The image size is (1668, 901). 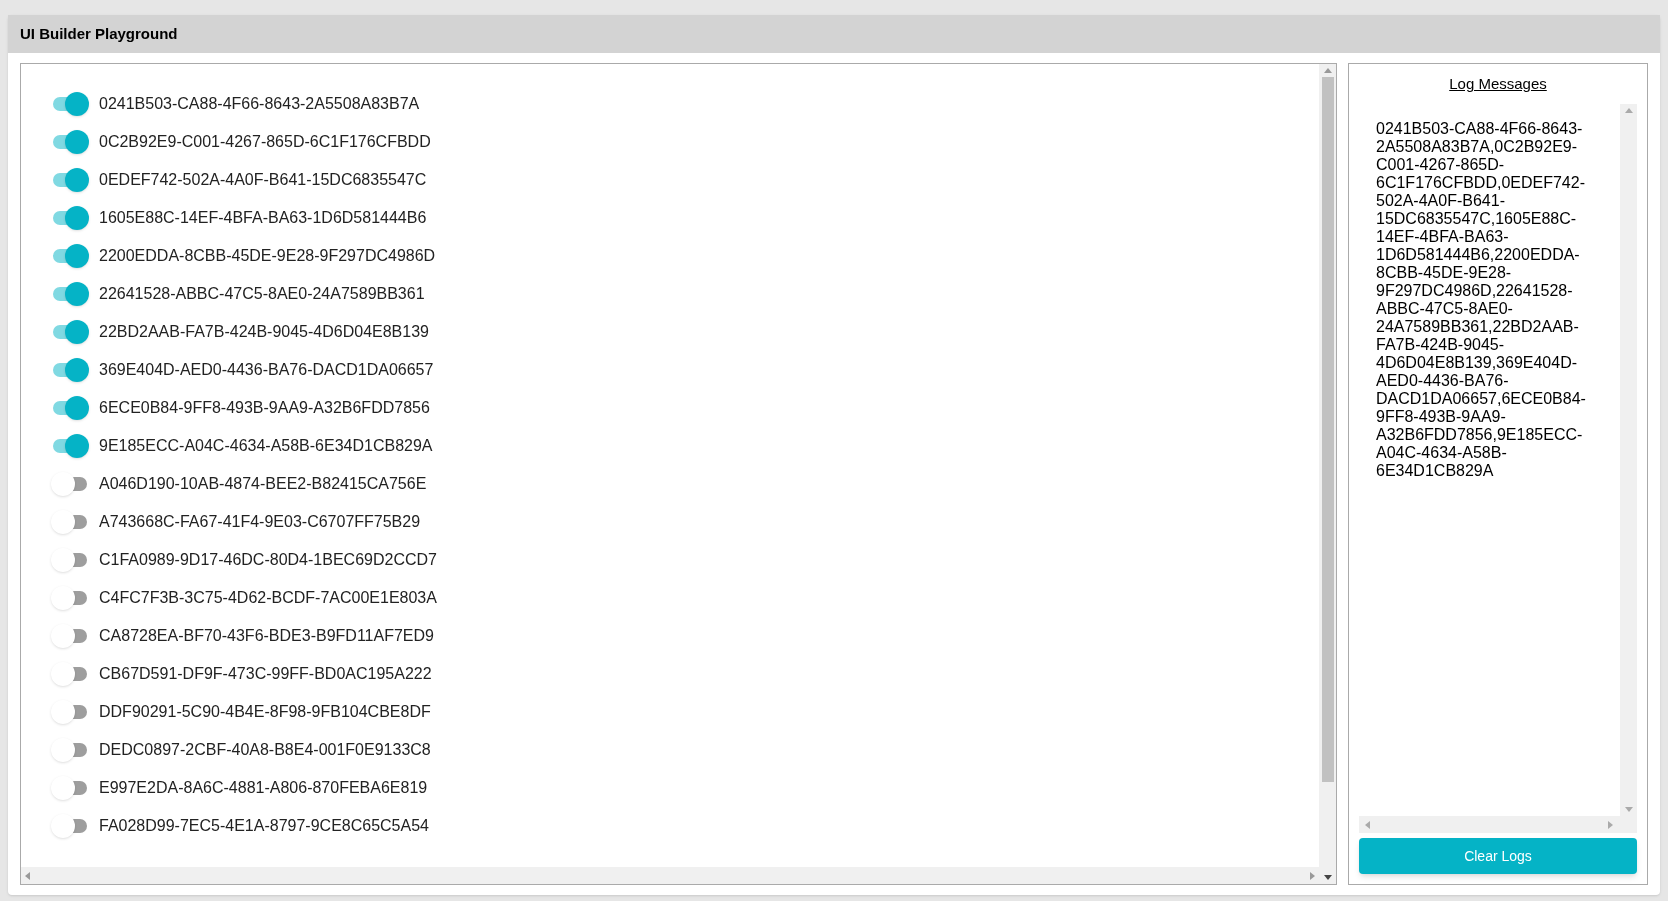 I want to click on window-title: UI Builder Playground, so click(x=99, y=33).